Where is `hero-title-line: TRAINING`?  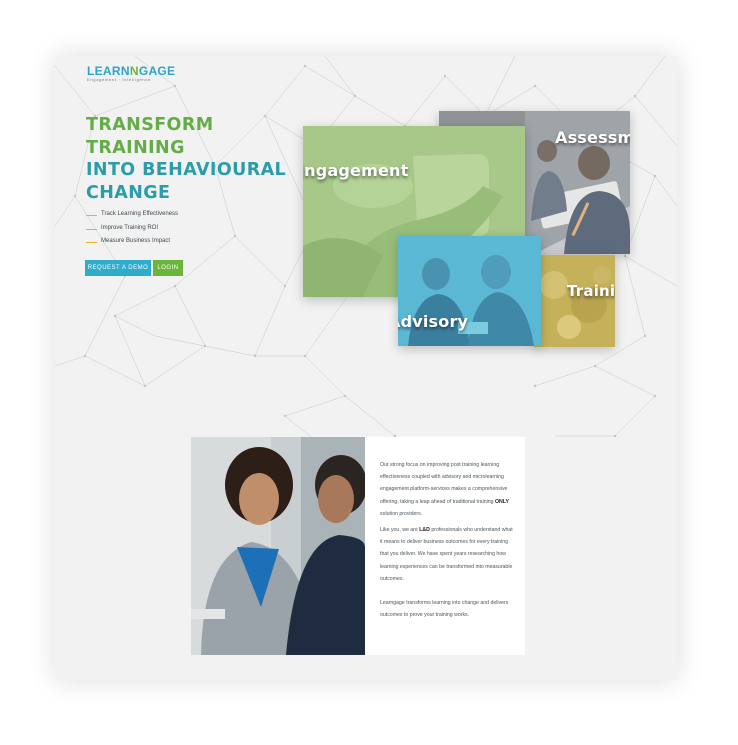
hero-title-line: TRAINING is located at coordinates (135, 147).